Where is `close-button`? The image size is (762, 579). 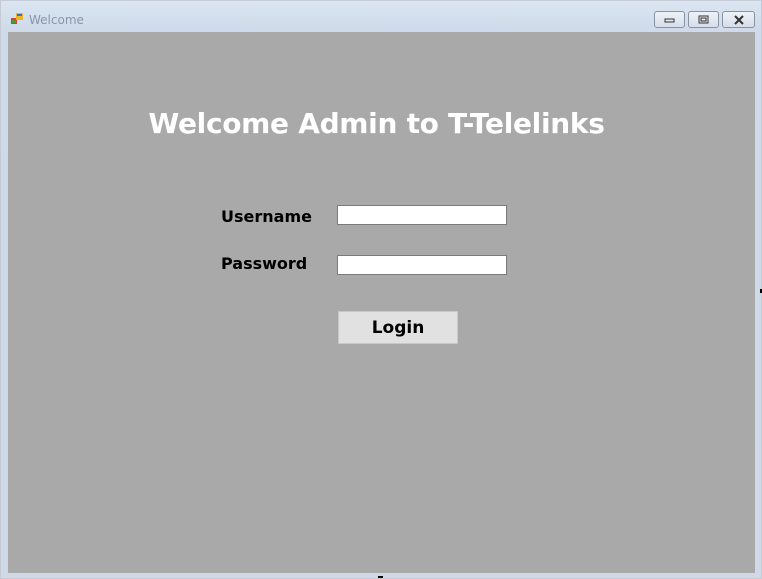
close-button is located at coordinates (738, 19).